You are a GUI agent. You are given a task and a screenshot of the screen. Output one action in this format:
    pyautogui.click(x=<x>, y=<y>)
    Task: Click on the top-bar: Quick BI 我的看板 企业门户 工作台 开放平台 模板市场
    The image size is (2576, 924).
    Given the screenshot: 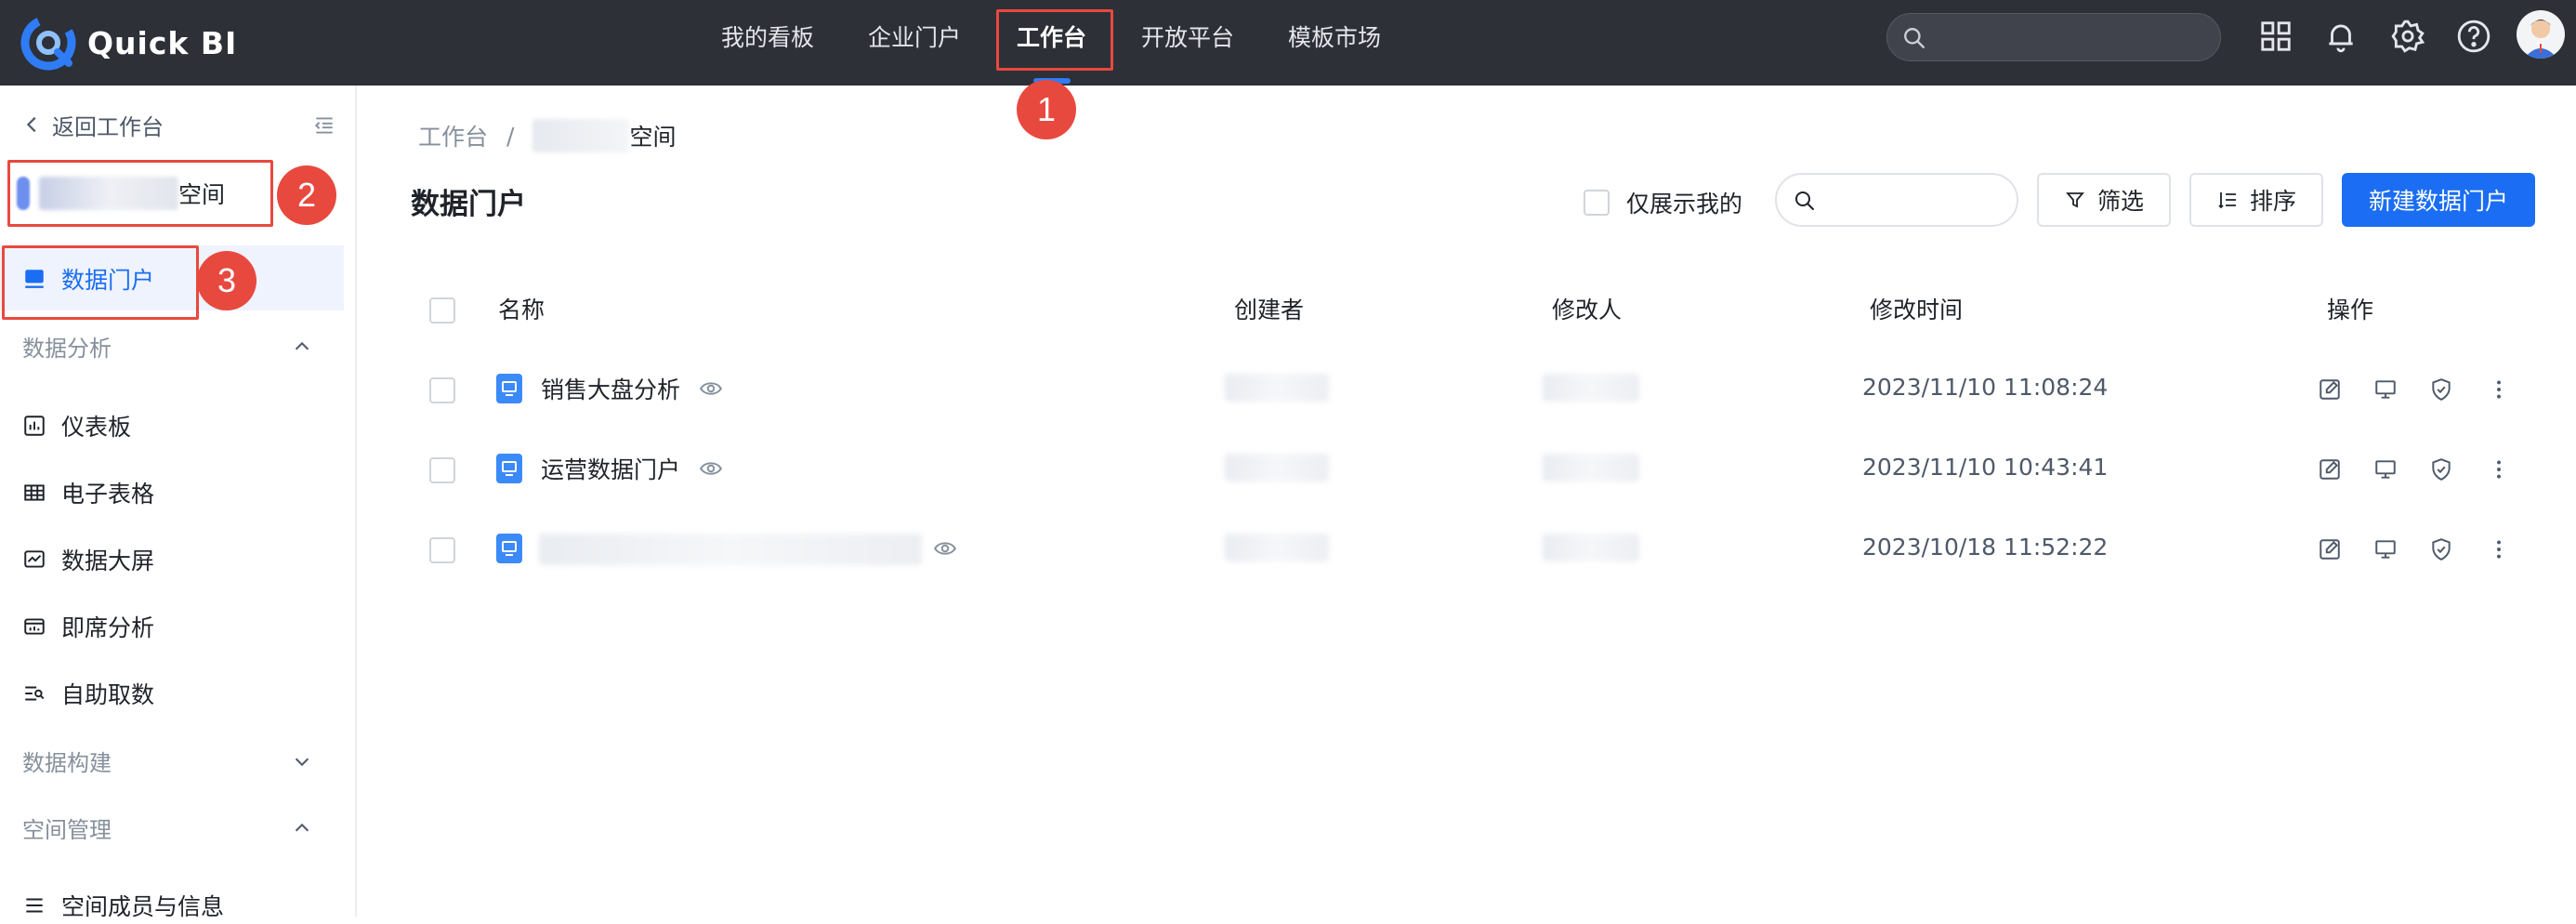 What is the action you would take?
    pyautogui.click(x=1288, y=43)
    